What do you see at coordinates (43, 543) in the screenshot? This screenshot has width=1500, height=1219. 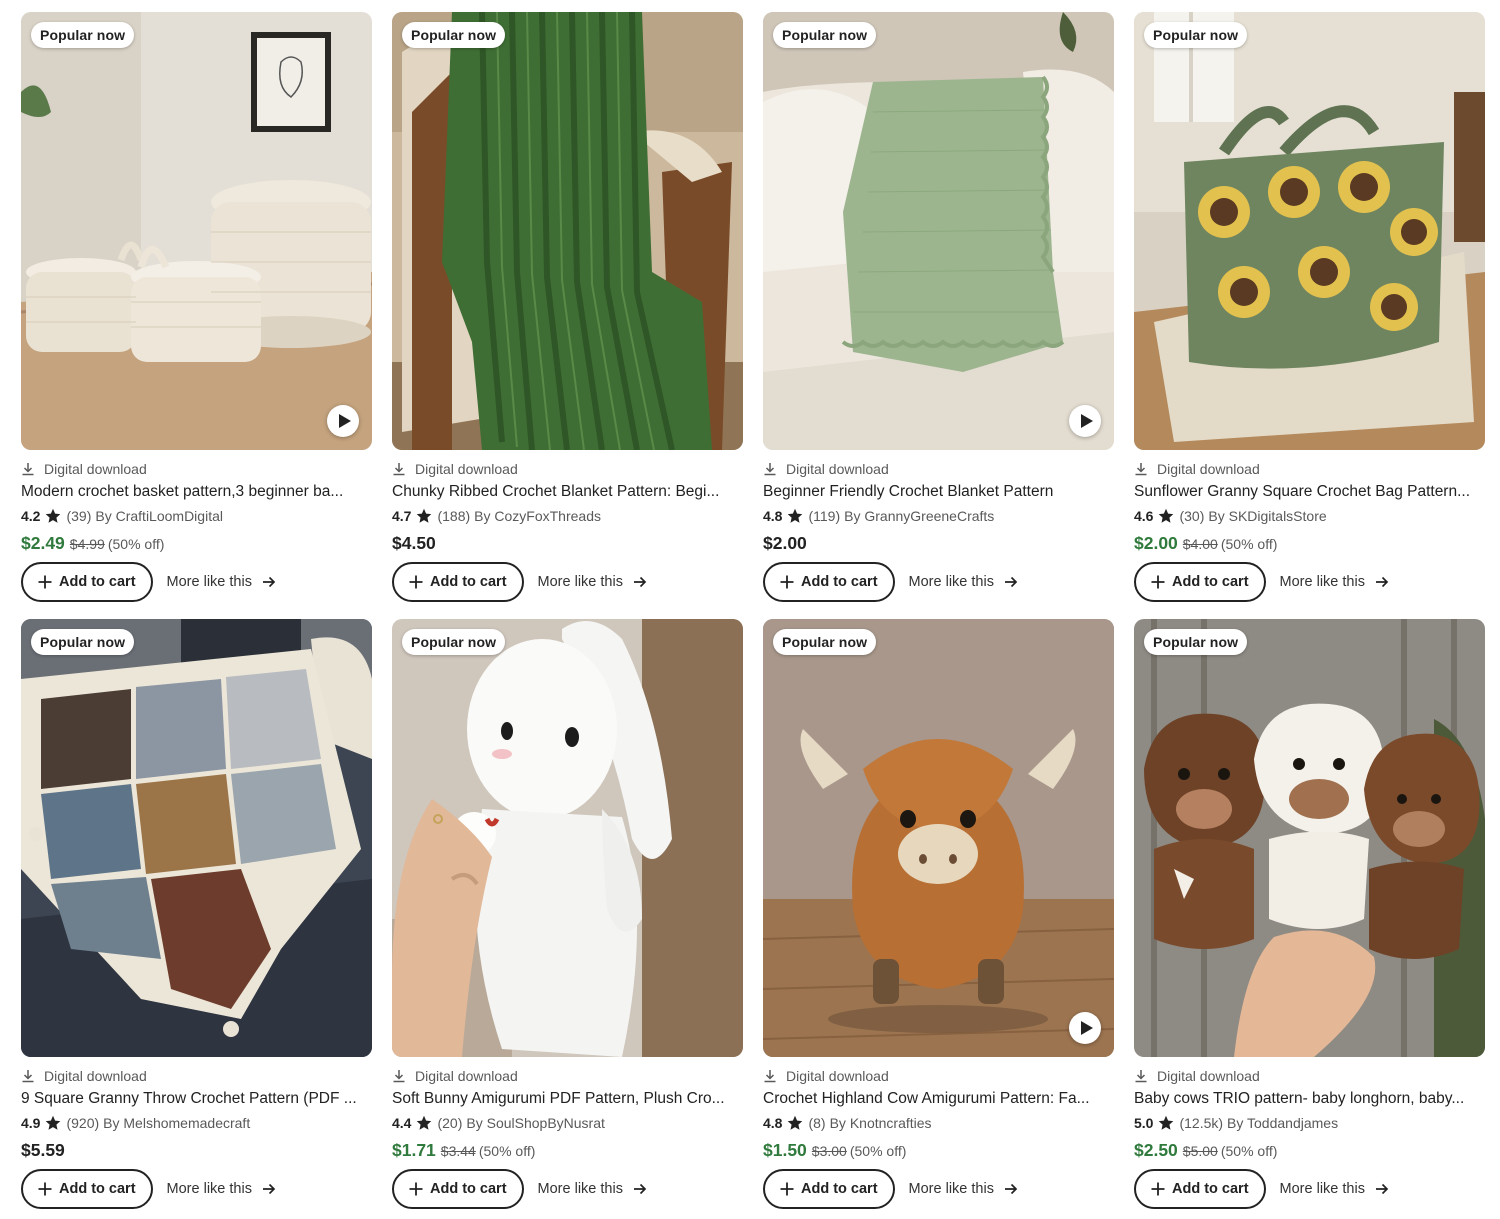 I see `sale-price: $2.49` at bounding box center [43, 543].